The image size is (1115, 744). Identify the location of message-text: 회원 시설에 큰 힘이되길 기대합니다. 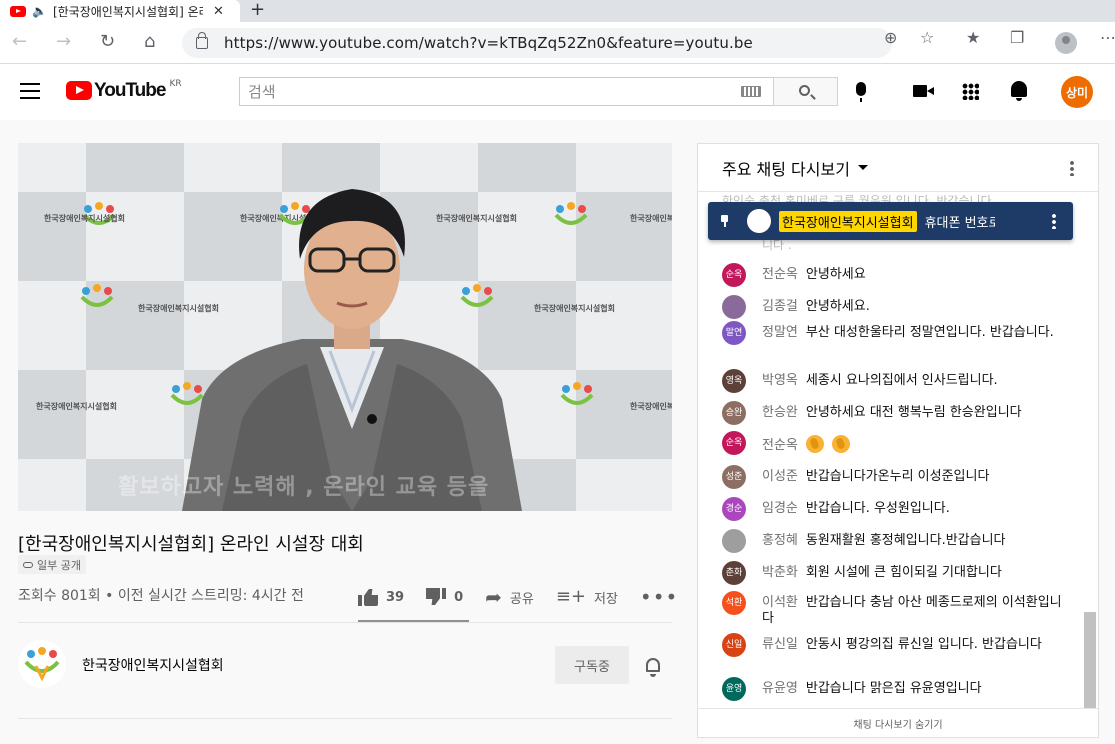
(903, 572).